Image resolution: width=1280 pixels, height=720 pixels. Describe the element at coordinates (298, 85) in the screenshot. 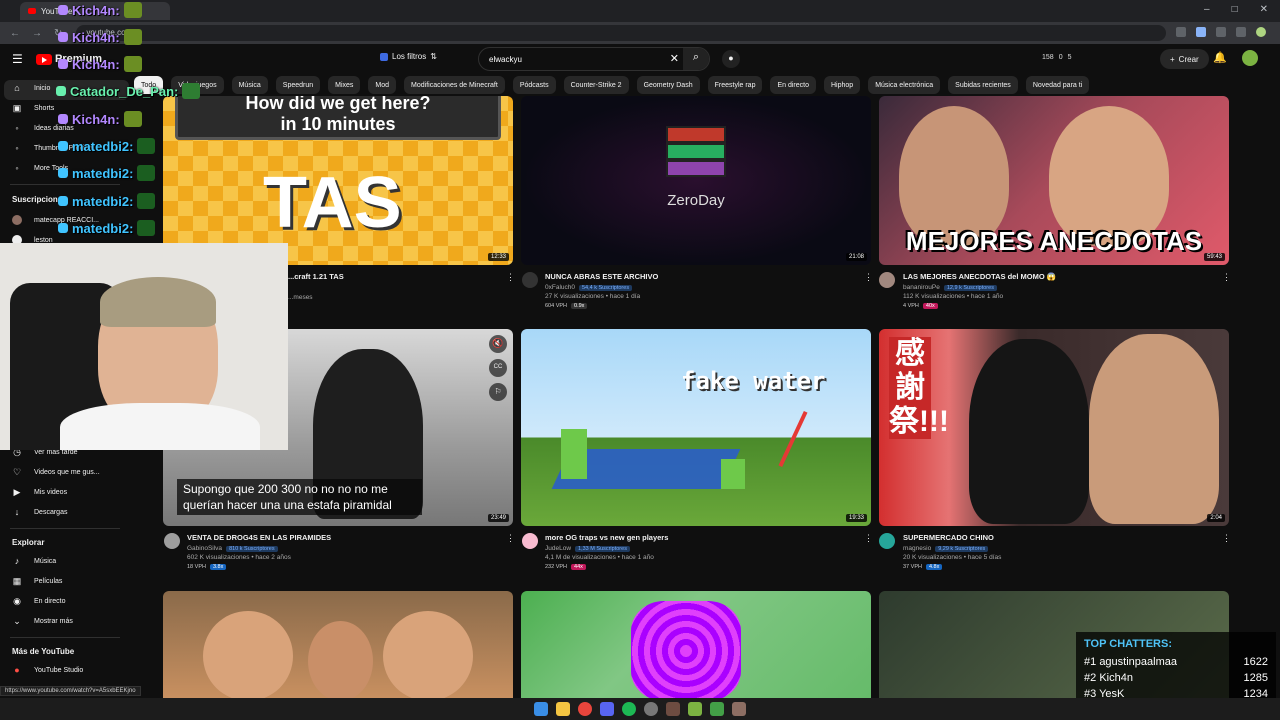

I see `filter-chip: Speedrun` at that location.